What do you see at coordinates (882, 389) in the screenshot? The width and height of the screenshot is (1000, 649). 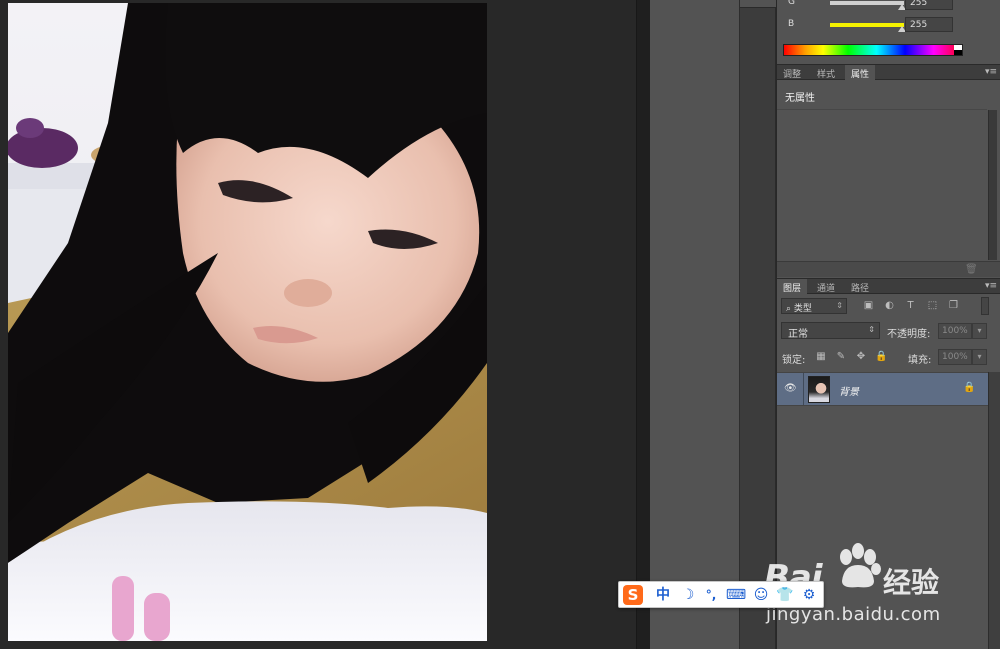 I see `layer-row-background: 👁 背景 🔒` at bounding box center [882, 389].